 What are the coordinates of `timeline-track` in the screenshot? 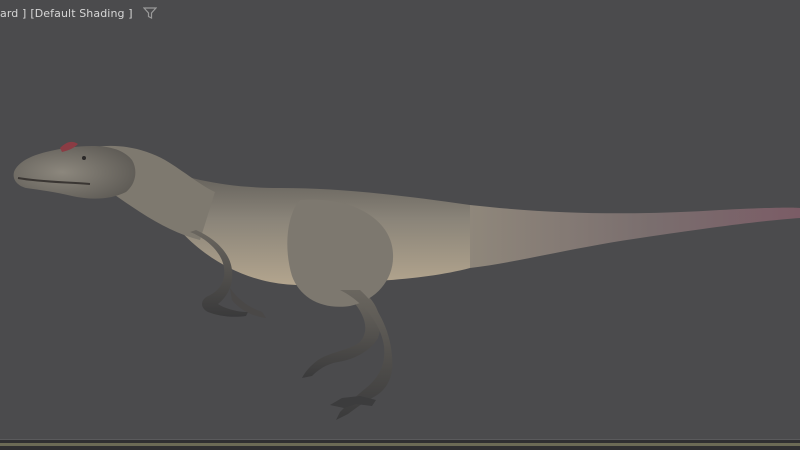 It's located at (400, 444).